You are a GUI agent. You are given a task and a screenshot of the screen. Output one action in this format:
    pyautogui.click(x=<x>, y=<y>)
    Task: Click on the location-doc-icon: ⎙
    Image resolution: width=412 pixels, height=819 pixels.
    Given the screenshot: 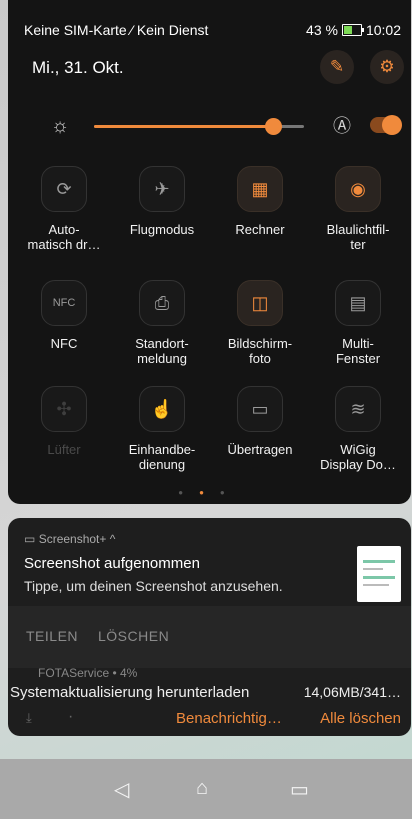 What is the action you would take?
    pyautogui.click(x=162, y=303)
    